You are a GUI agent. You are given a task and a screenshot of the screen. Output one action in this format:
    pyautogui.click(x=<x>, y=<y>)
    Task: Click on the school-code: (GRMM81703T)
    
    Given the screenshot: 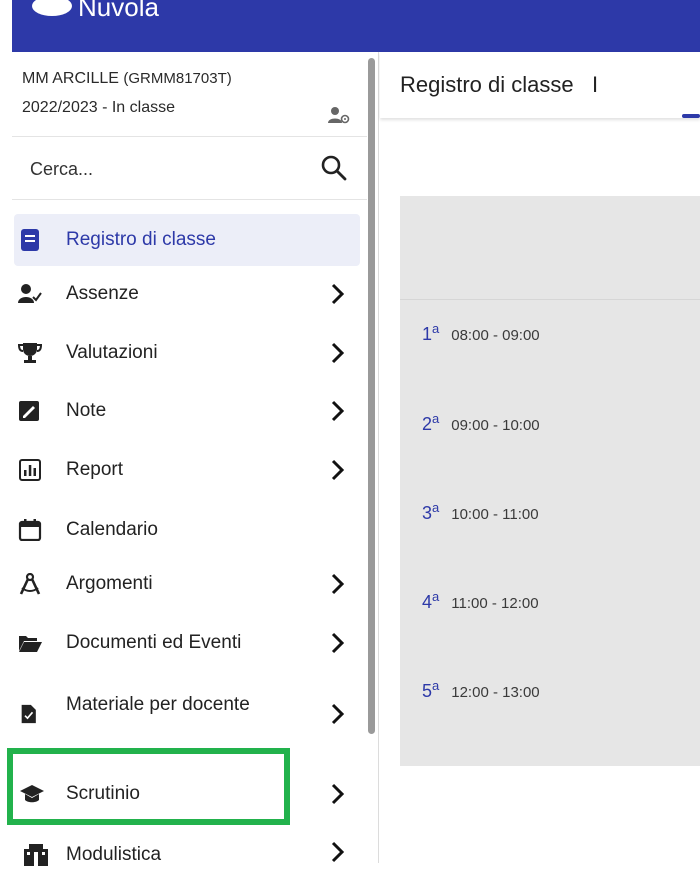 What is the action you would take?
    pyautogui.click(x=177, y=78)
    